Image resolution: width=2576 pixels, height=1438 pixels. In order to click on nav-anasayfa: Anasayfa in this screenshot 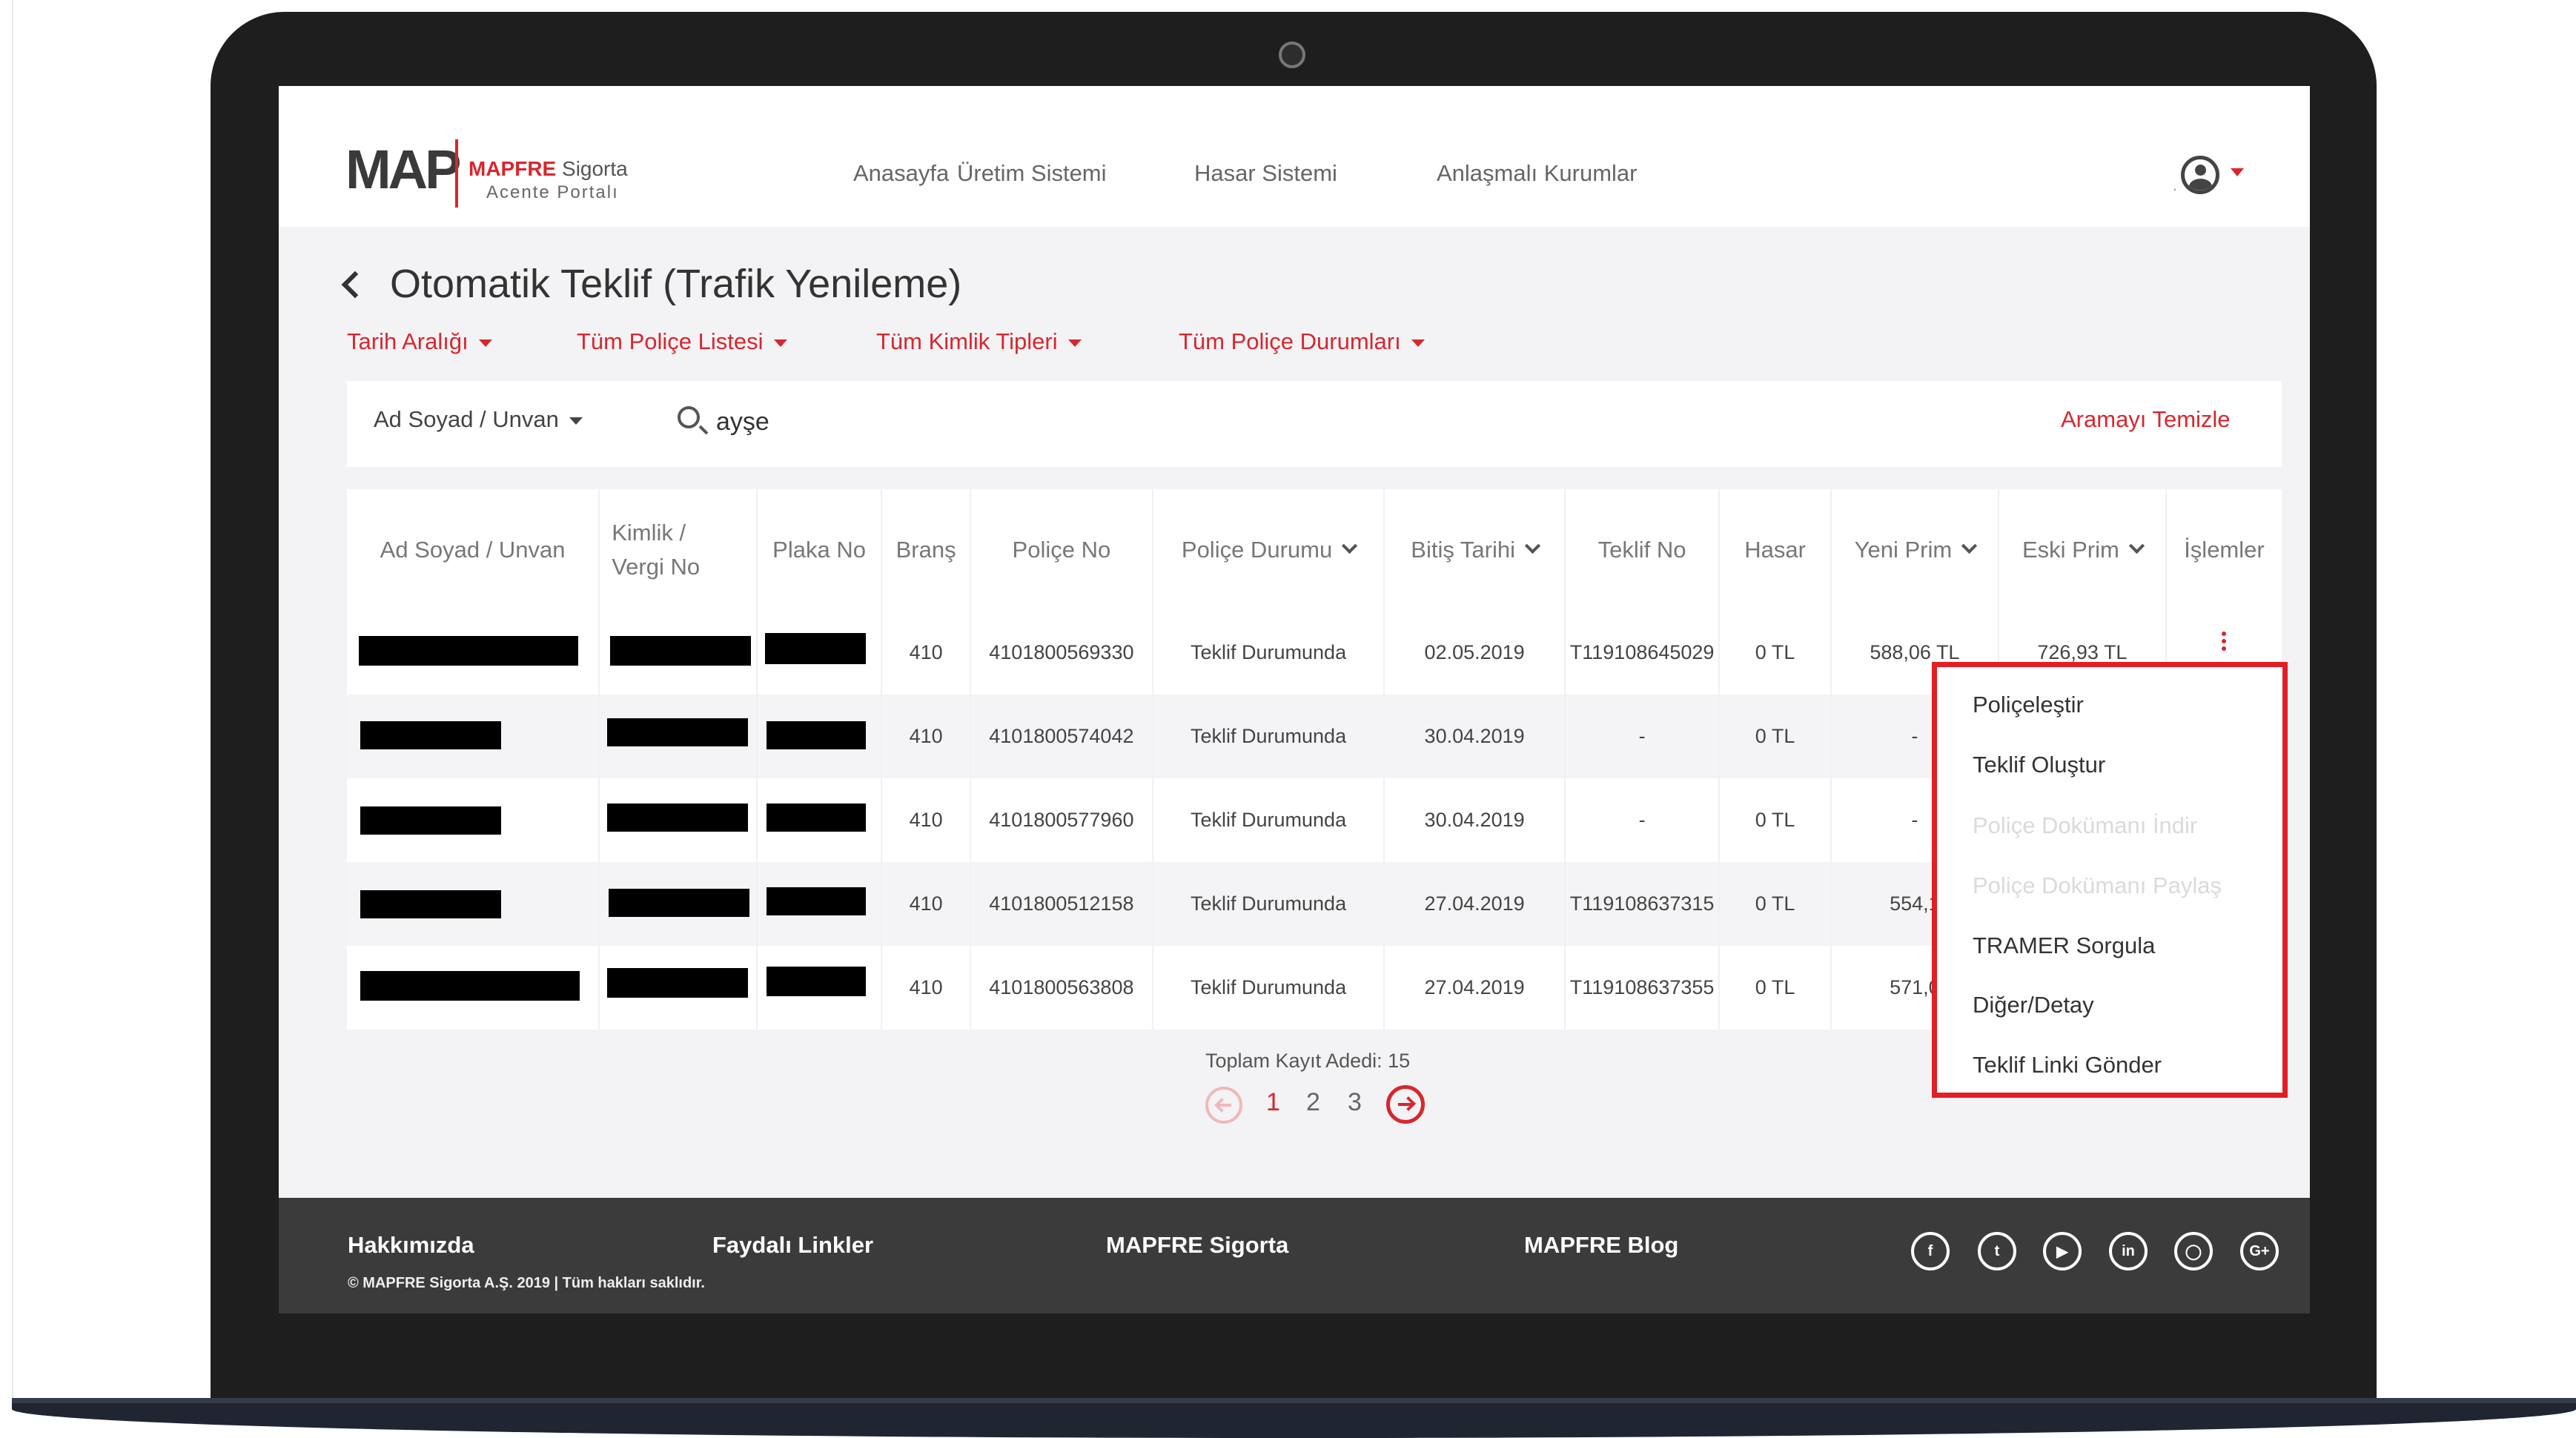, I will do `click(901, 173)`.